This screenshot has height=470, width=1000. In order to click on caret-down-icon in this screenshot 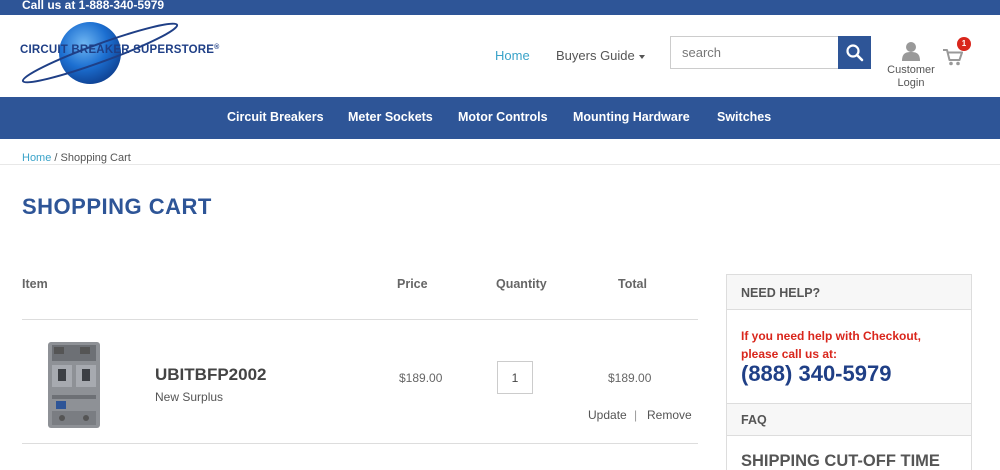, I will do `click(641, 56)`.